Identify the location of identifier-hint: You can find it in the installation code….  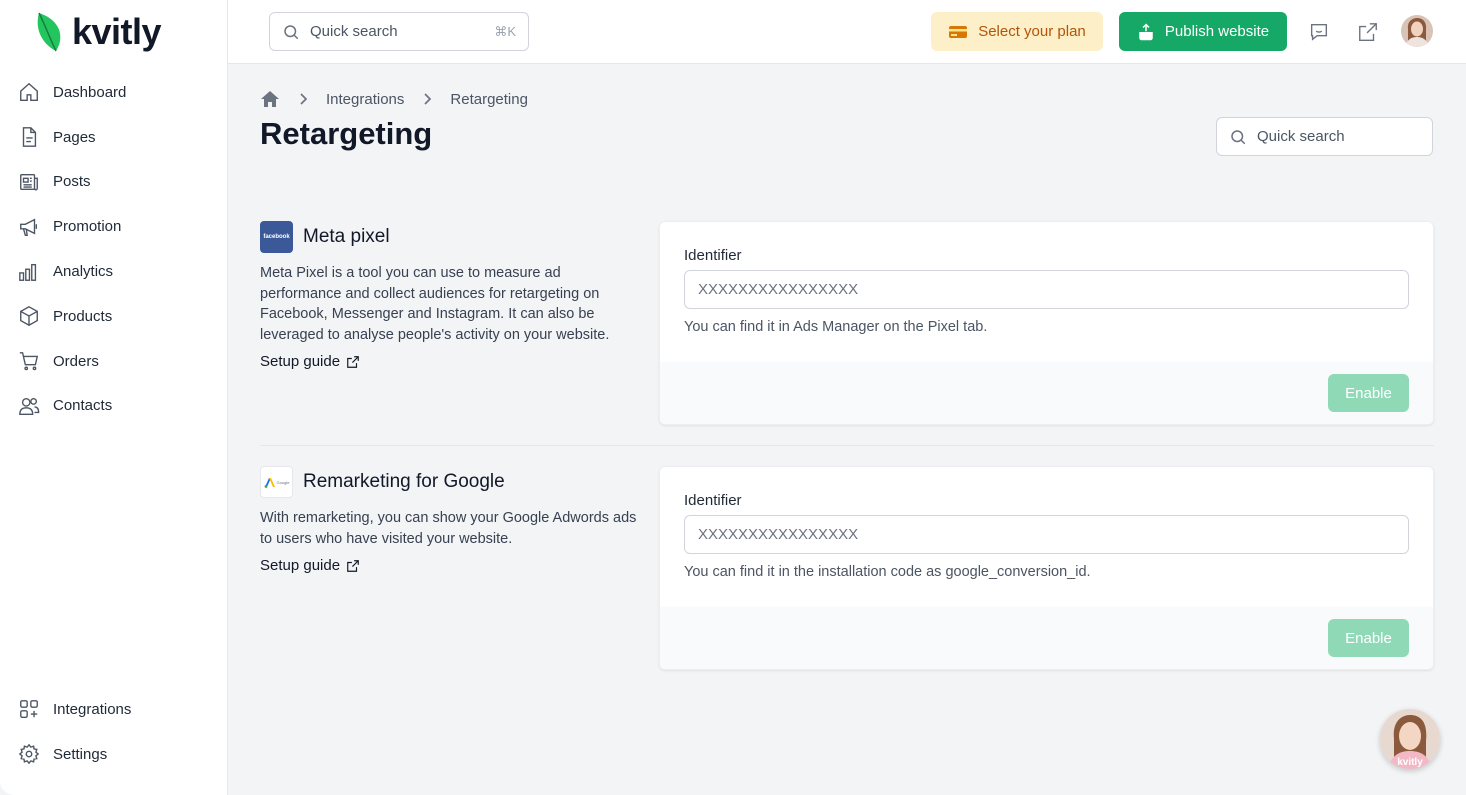
(887, 572).